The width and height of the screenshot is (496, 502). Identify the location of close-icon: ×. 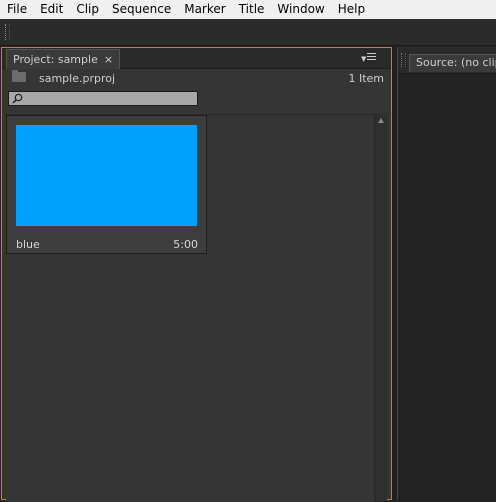
(108, 60).